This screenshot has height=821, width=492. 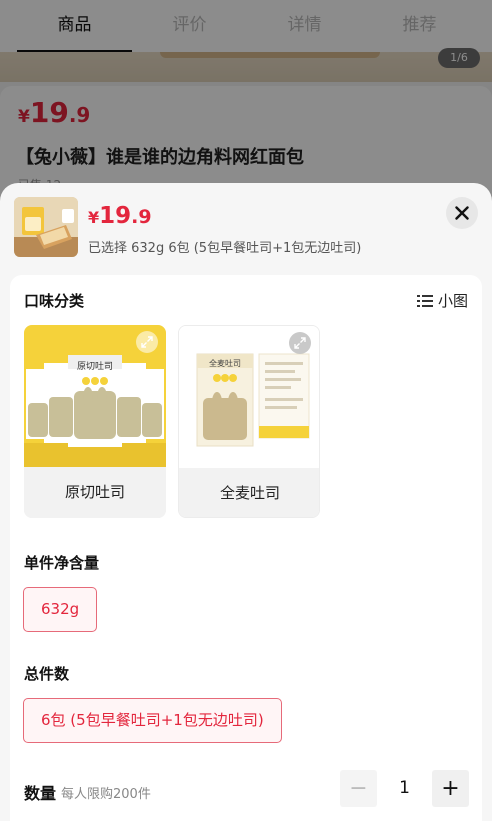 I want to click on total-pieces-option-6pack: 6包 (5包早餐吐司+1包无边吐司), so click(x=152, y=720).